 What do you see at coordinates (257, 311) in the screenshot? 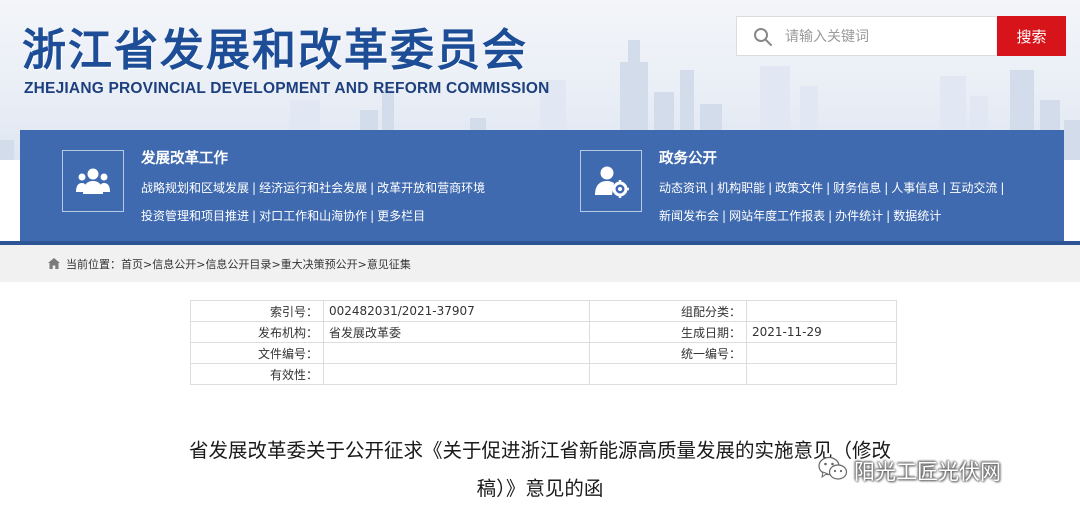
I see `index-number-label: 索引号：` at bounding box center [257, 311].